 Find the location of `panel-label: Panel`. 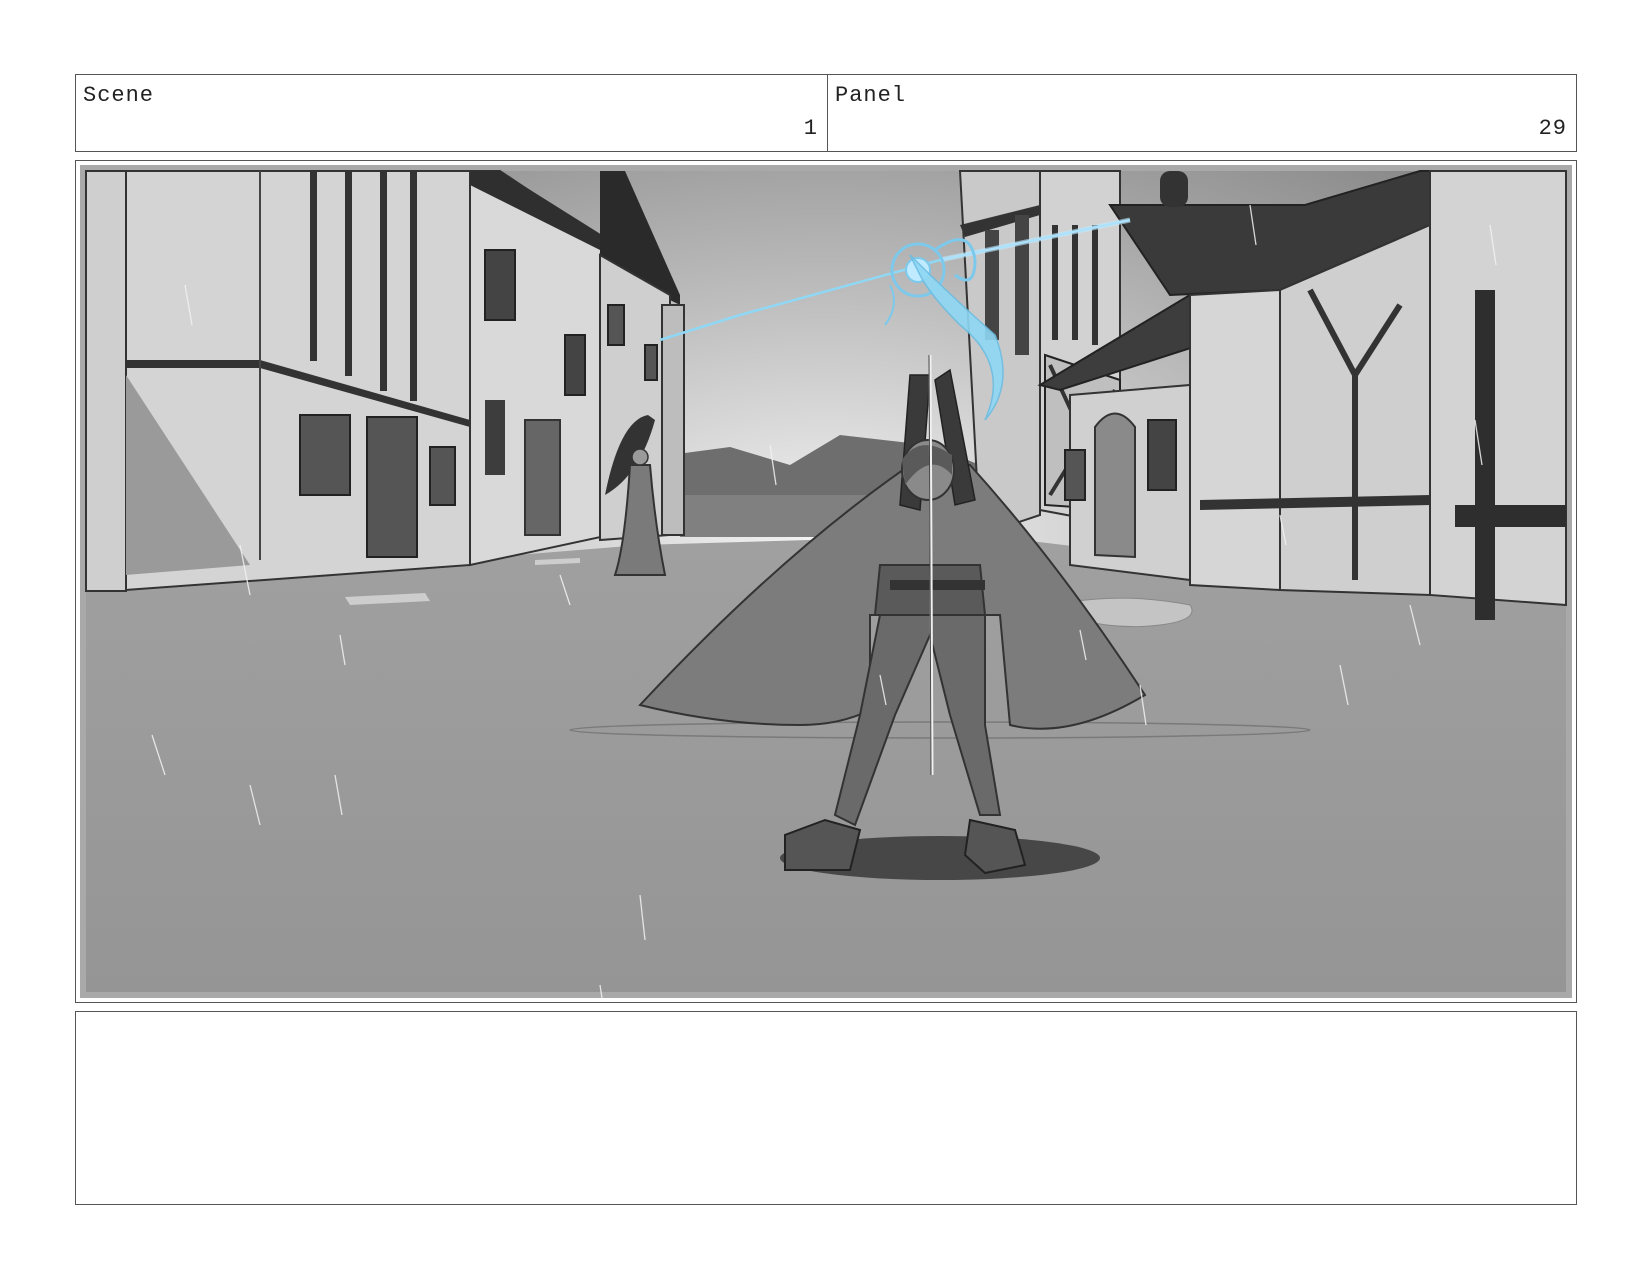

panel-label: Panel is located at coordinates (871, 95).